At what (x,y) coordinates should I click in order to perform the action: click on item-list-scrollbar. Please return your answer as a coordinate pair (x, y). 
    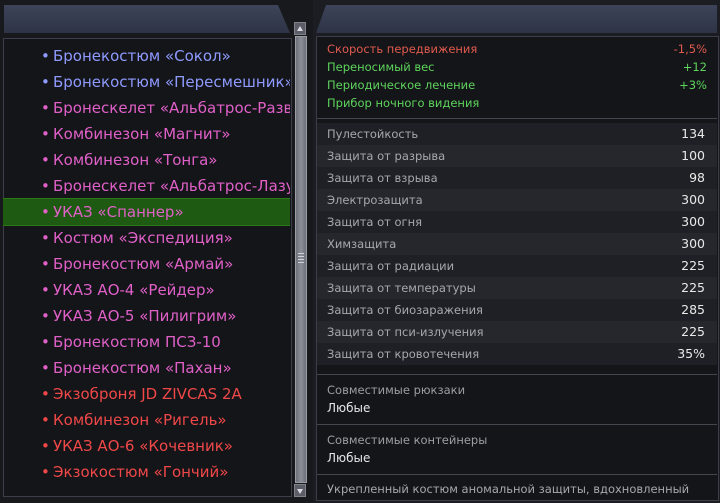
    Looking at the image, I should click on (300, 259).